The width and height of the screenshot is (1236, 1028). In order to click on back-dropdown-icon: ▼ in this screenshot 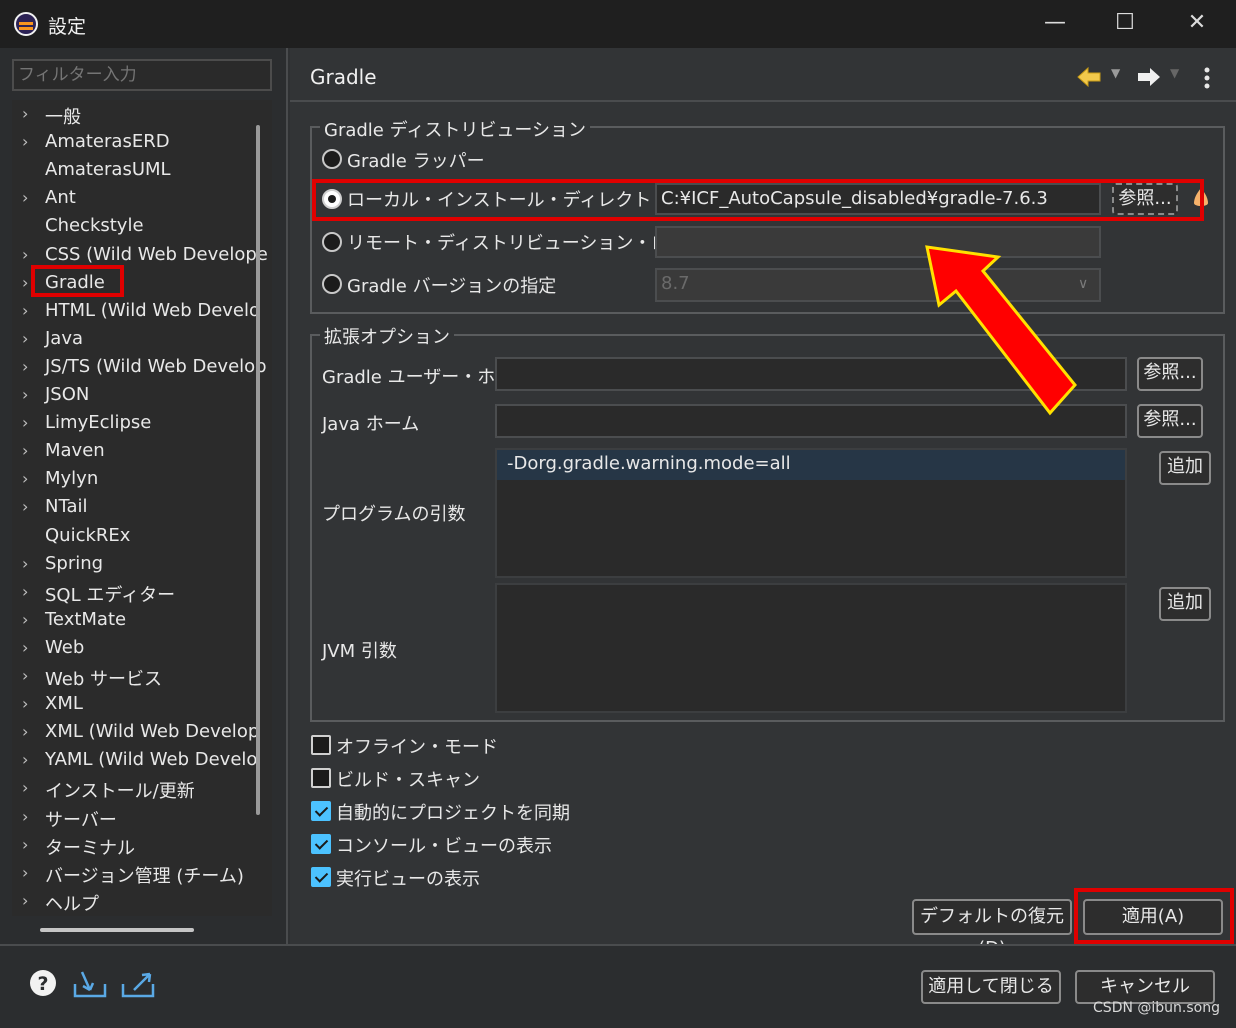, I will do `click(1115, 73)`.